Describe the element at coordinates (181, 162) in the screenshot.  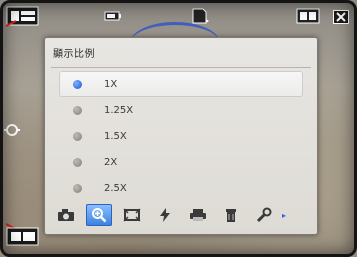
I see `option-2x: 2X` at that location.